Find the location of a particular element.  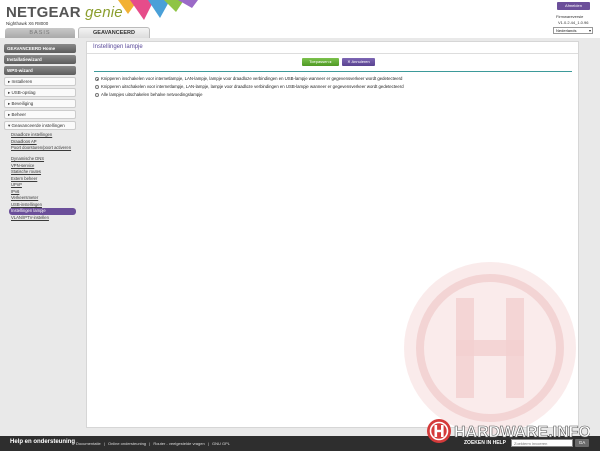

router-model: Nighthawk X6 R8000 is located at coordinates (27, 23).